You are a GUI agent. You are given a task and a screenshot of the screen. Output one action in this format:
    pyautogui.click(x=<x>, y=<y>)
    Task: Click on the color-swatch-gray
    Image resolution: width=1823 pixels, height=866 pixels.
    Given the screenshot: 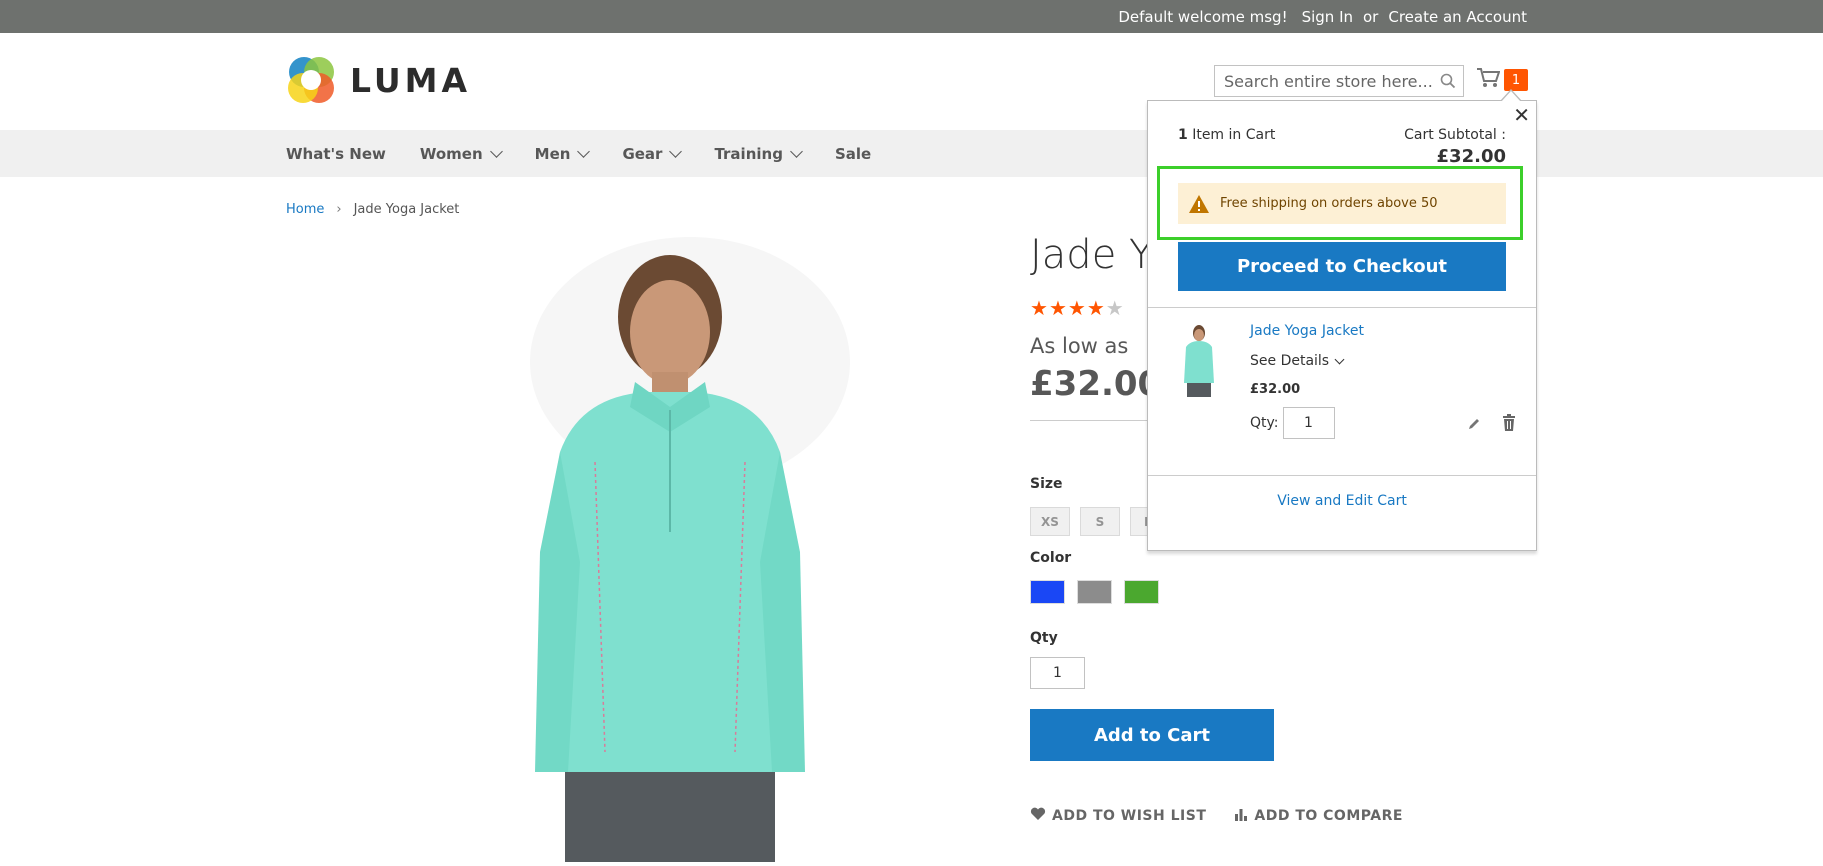 What is the action you would take?
    pyautogui.click(x=1094, y=592)
    